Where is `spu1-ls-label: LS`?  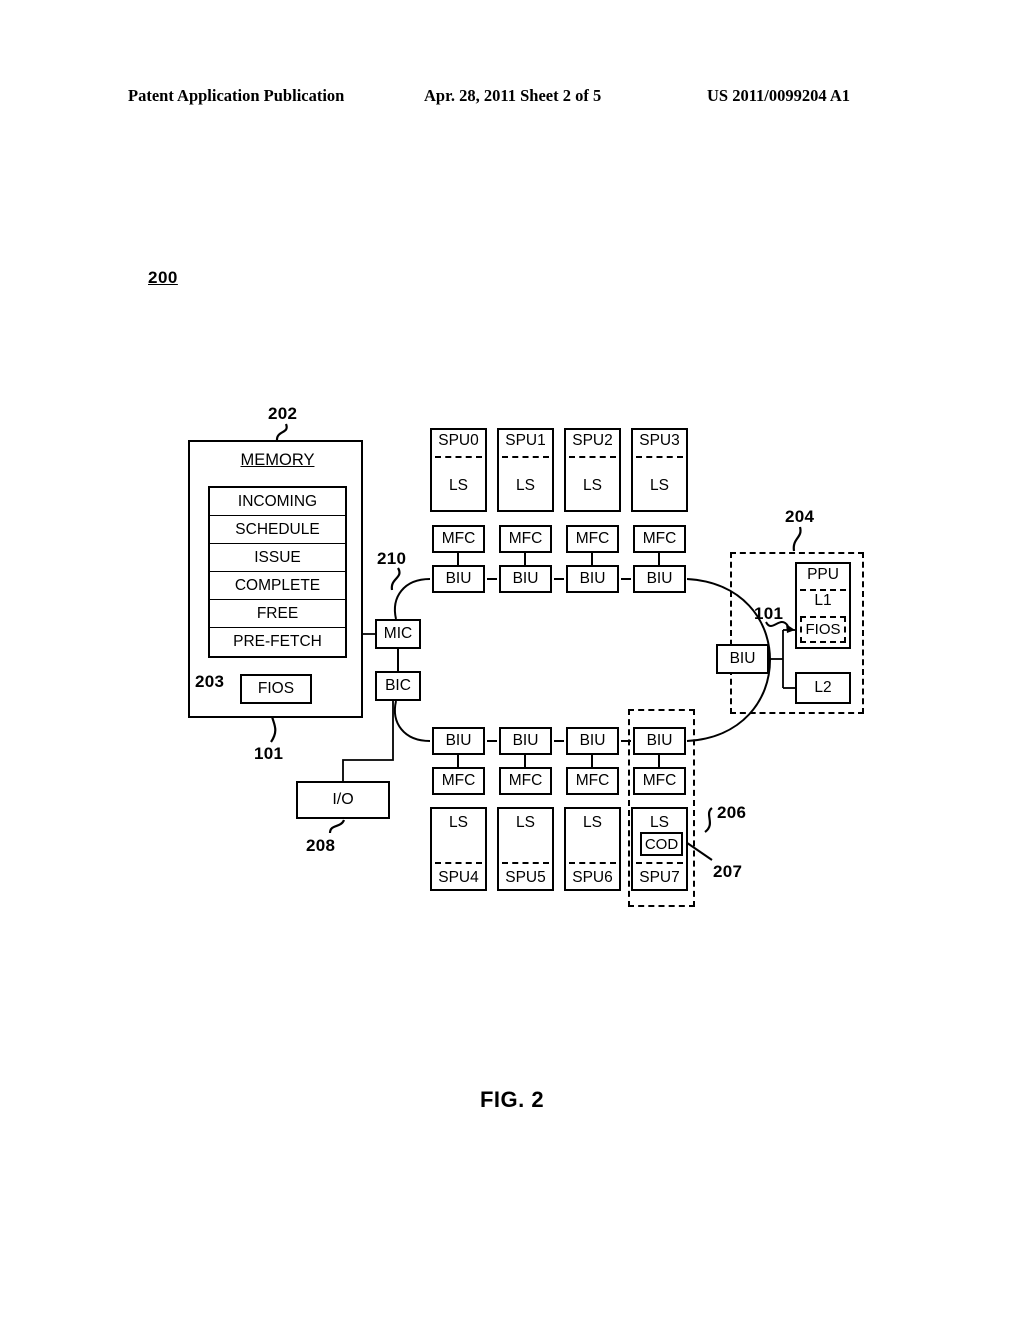
spu1-ls-label: LS is located at coordinates (525, 485).